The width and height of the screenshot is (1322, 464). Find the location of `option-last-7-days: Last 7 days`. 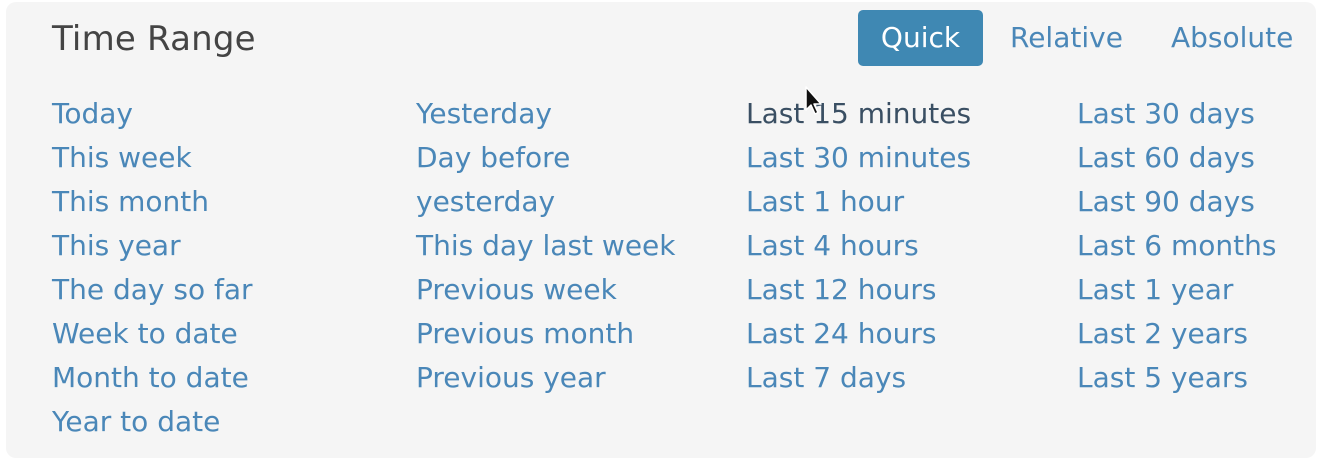

option-last-7-days: Last 7 days is located at coordinates (858, 378).